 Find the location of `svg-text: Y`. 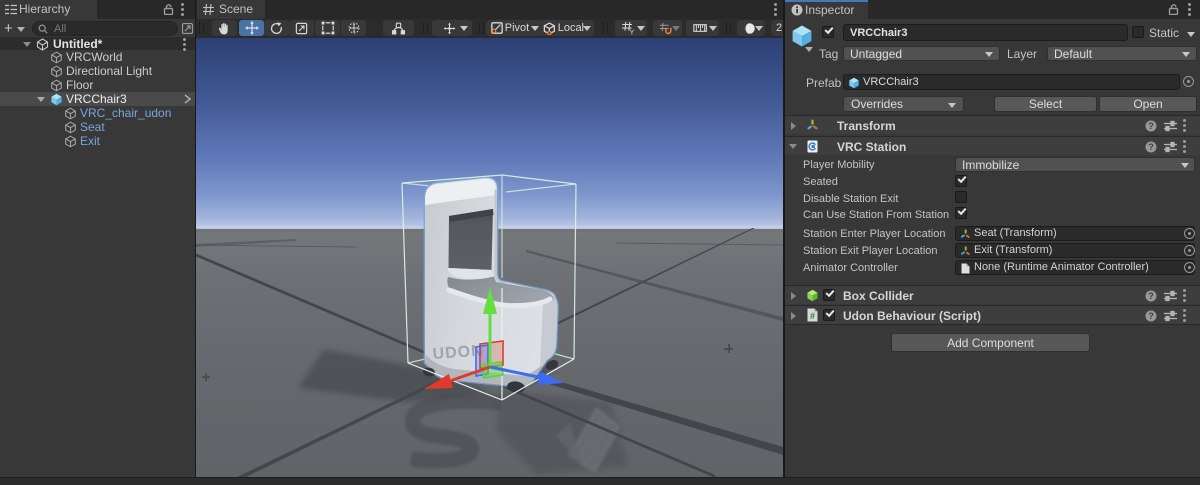

svg-text: Y is located at coordinates (631, 31).